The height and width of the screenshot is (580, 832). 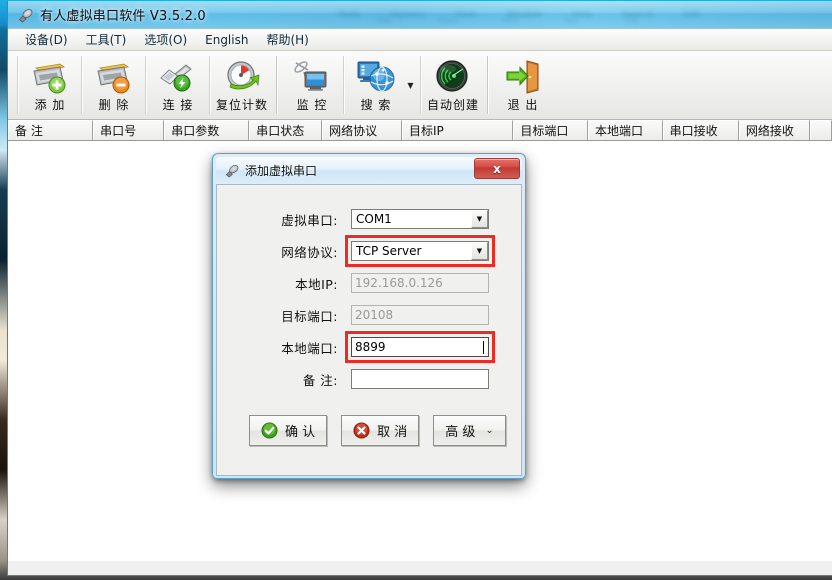 I want to click on dialog-button-row: 确 认 取 消 高 级 ⌄, so click(x=372, y=430).